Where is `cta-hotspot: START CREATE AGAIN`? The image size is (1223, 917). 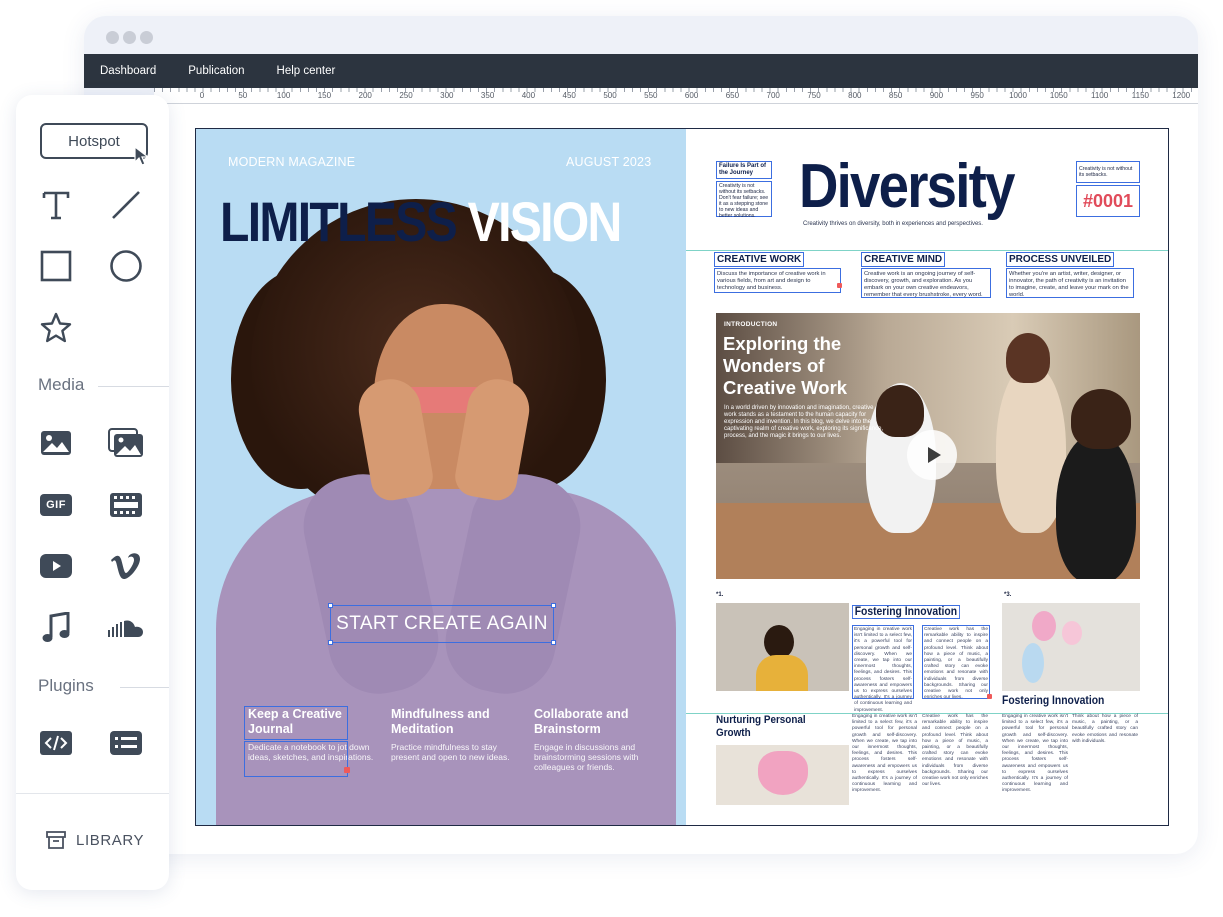 cta-hotspot: START CREATE AGAIN is located at coordinates (442, 624).